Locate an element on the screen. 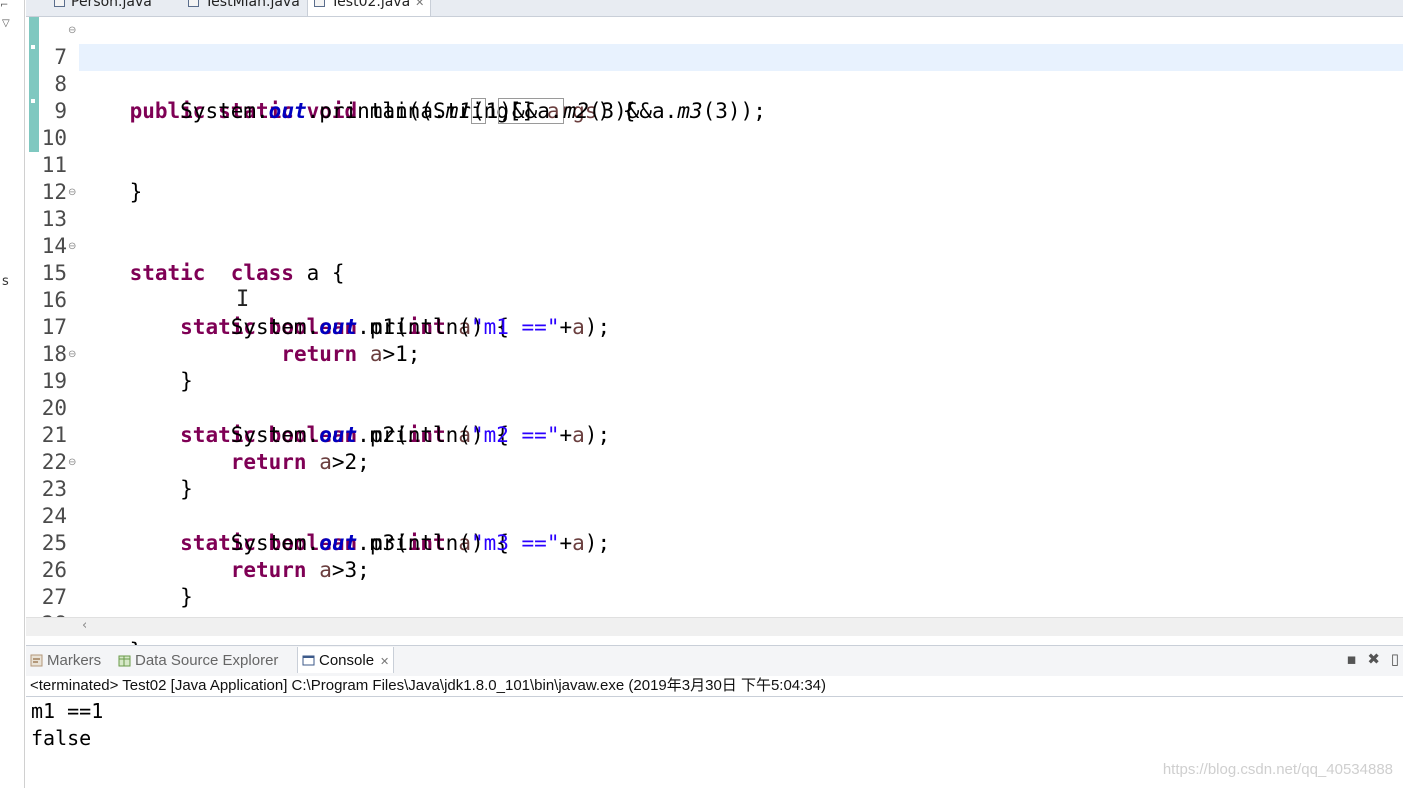 This screenshot has width=1403, height=788. editor-tab-bar: Person.java TestMian.java Test02.java ✕ is located at coordinates (714, 8).